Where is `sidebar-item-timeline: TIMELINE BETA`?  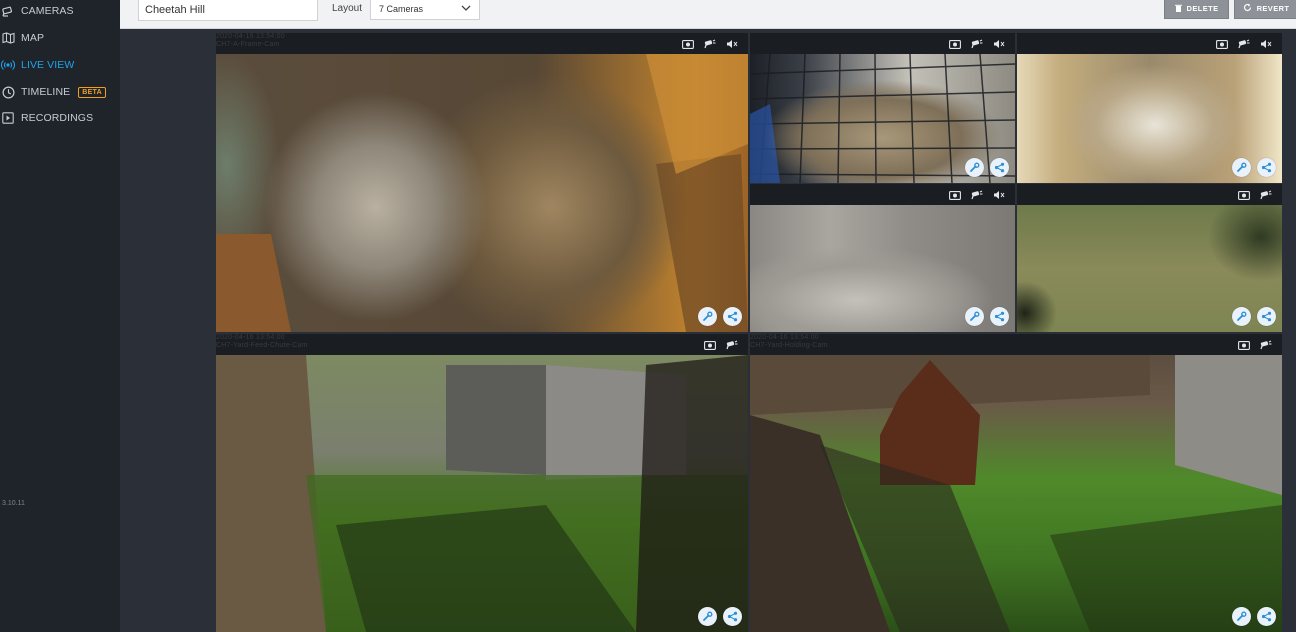 sidebar-item-timeline: TIMELINE BETA is located at coordinates (53, 92).